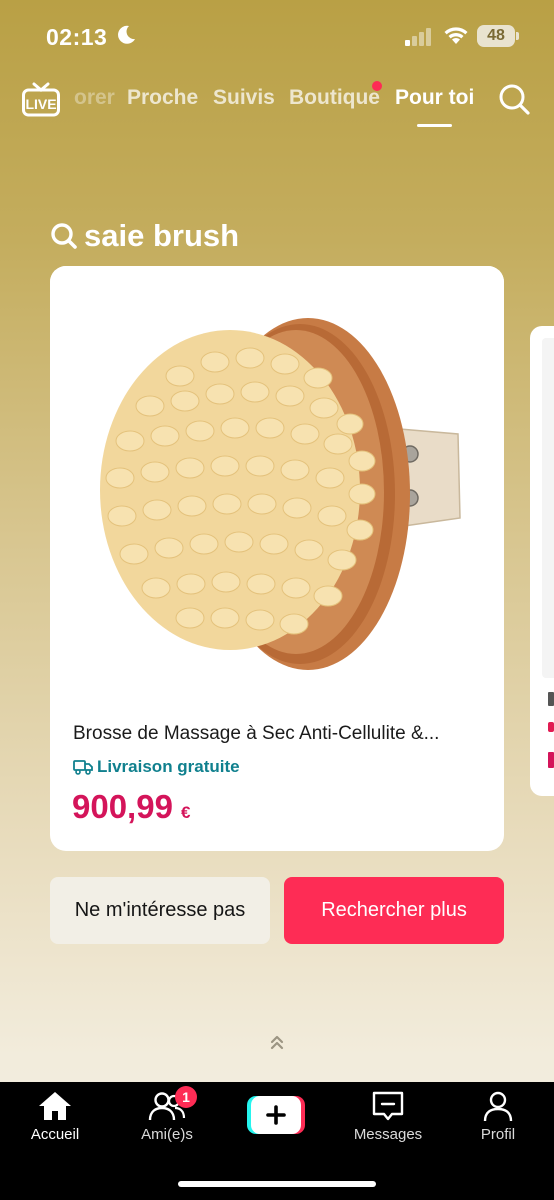  Describe the element at coordinates (277, 1042) in the screenshot. I see `chevron-up-icon` at that location.